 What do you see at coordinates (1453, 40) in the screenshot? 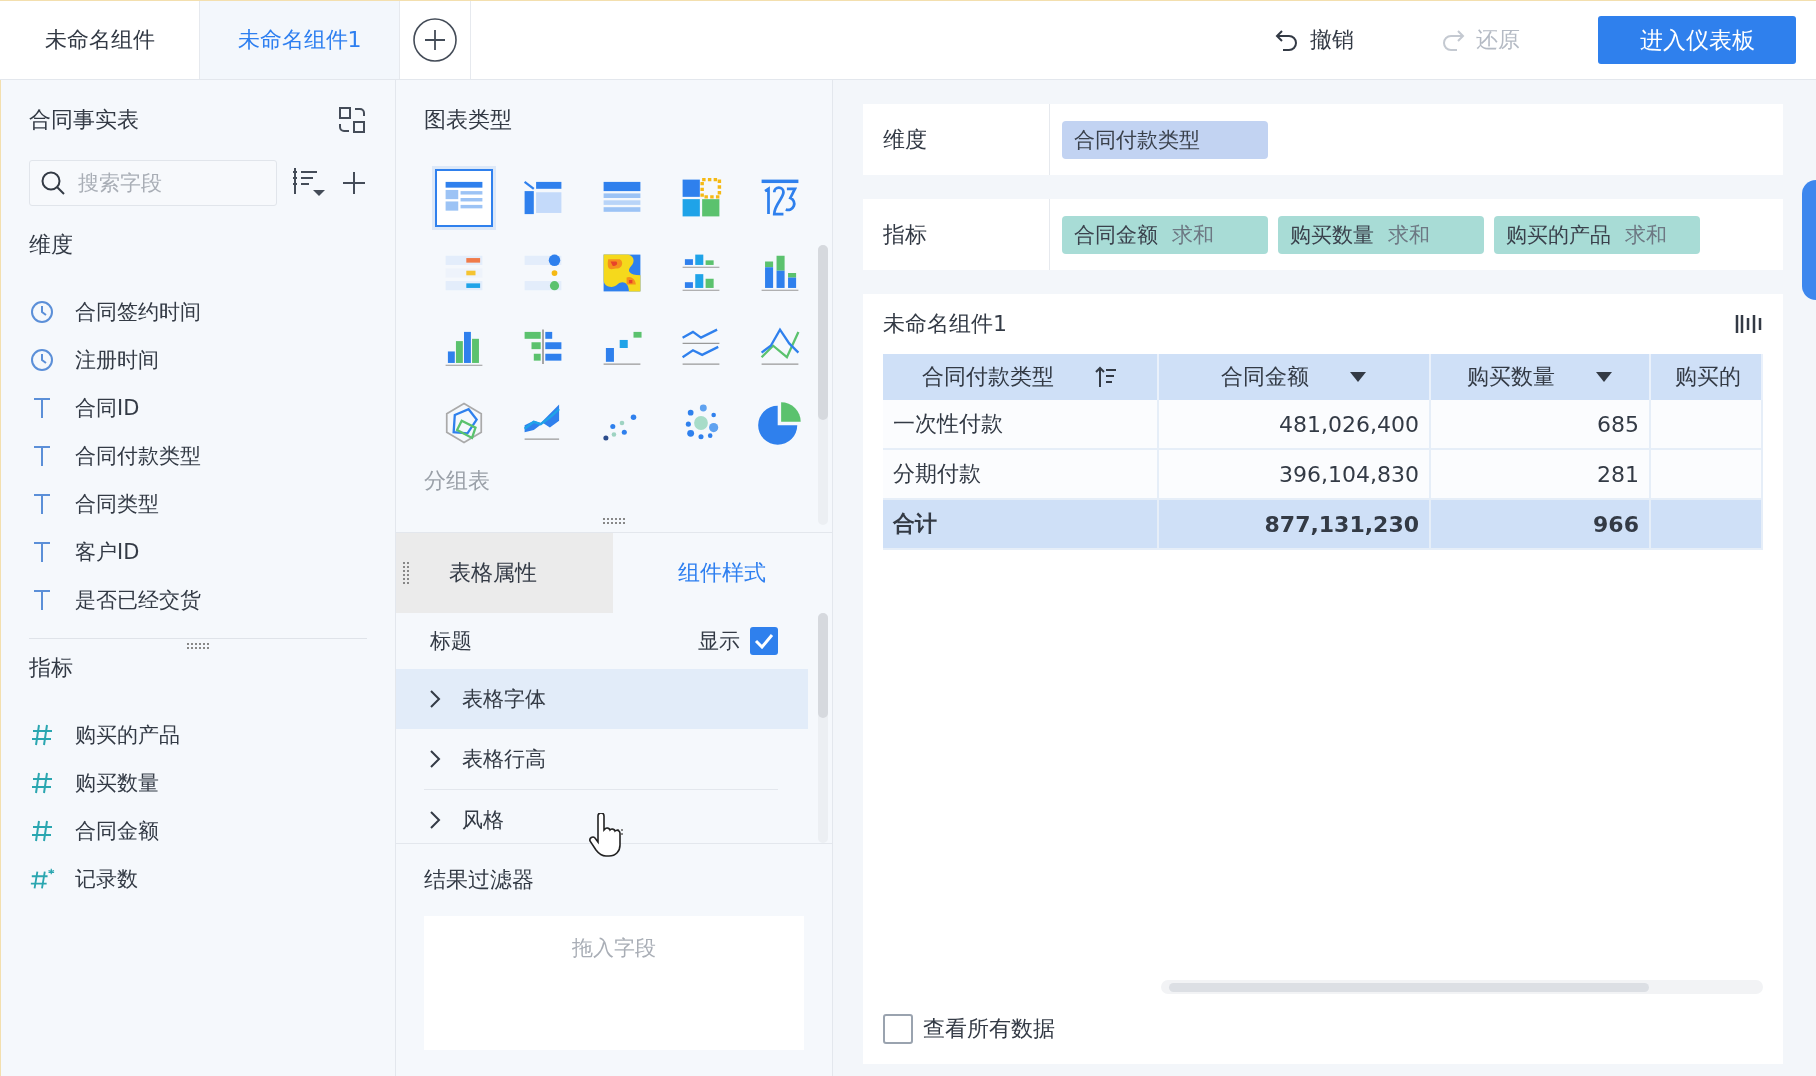
I see `redo-icon` at bounding box center [1453, 40].